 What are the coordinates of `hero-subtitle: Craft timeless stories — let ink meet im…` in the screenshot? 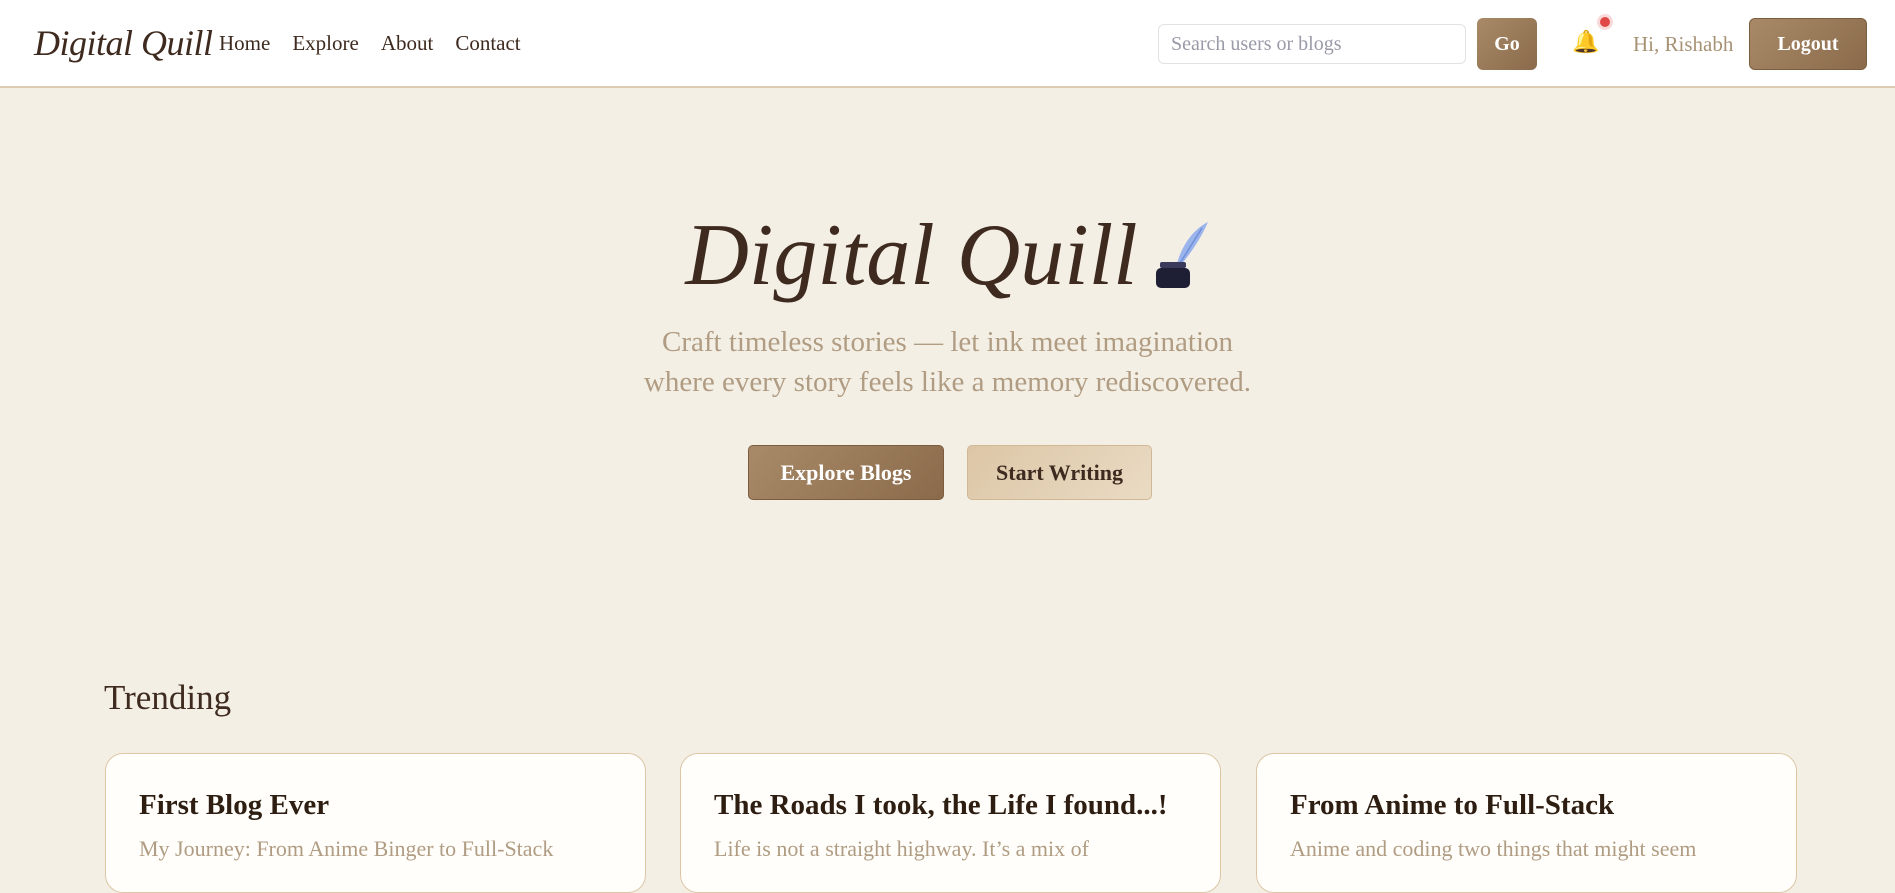 It's located at (947, 362).